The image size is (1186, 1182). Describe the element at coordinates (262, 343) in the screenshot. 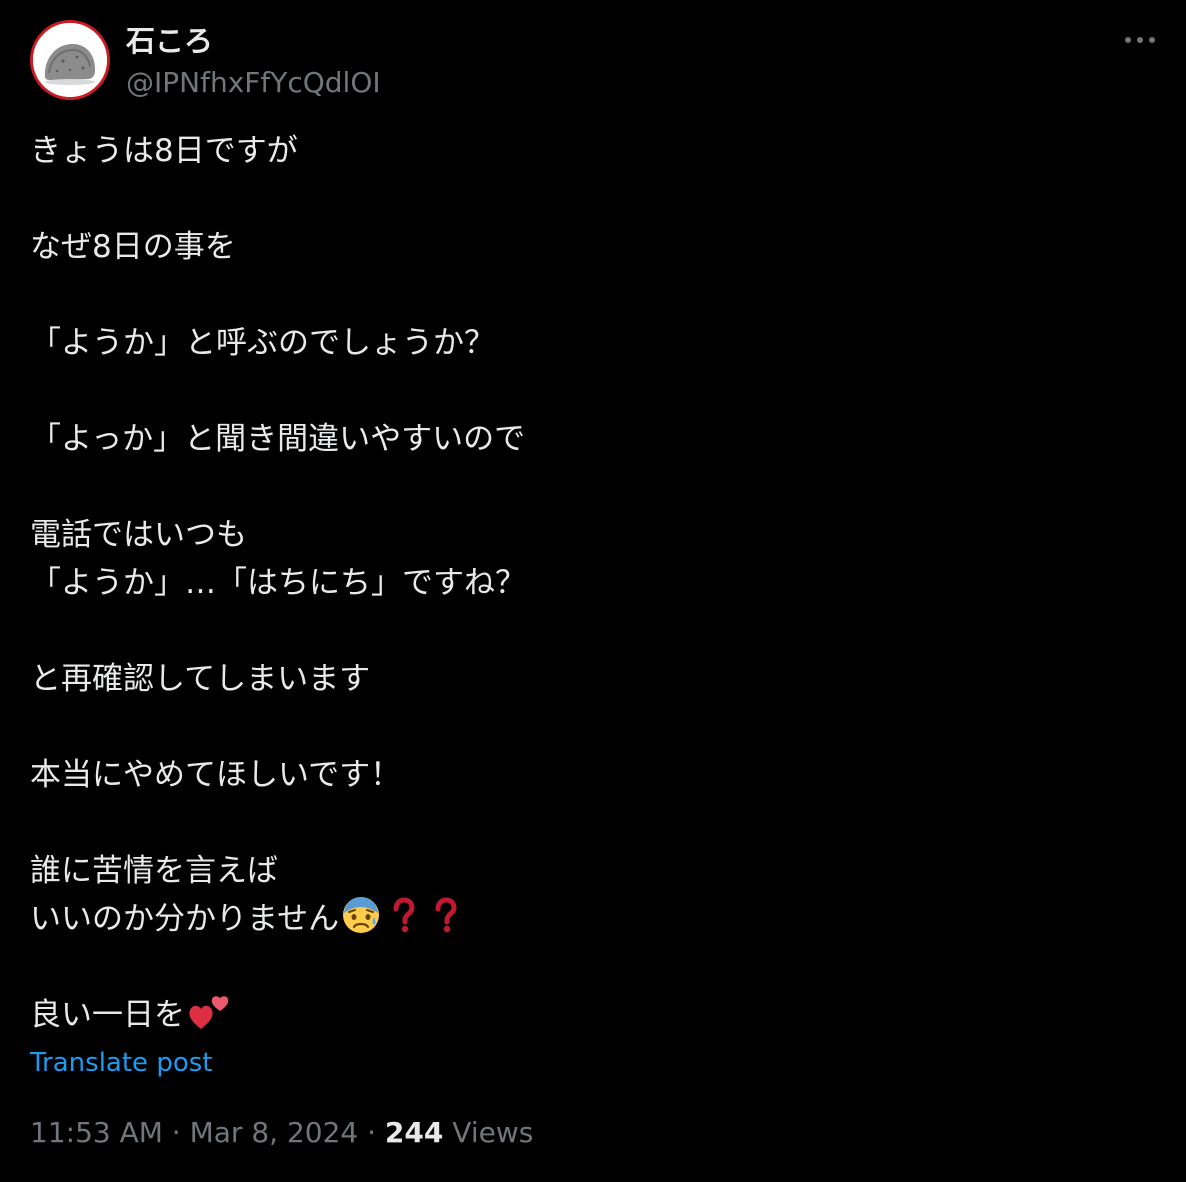

I see `post-line: 「ようか」と呼ぶのでしょうか？` at that location.